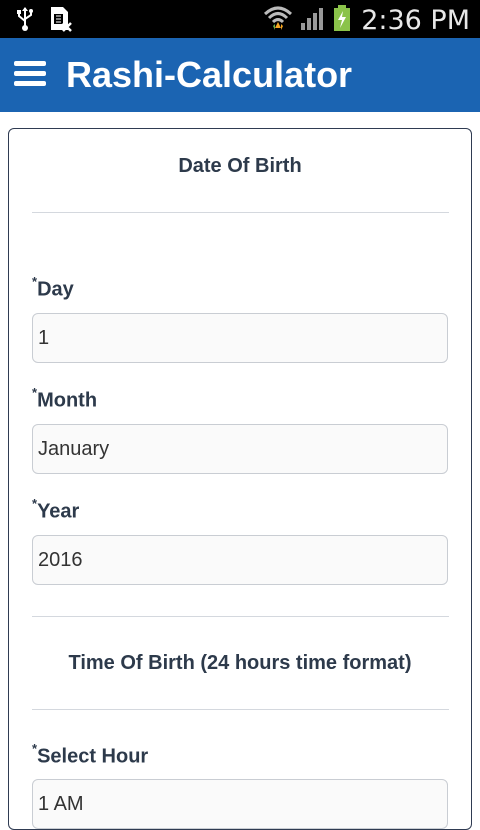 The image size is (480, 830). I want to click on hour-label-text: Select Hour, so click(93, 756).